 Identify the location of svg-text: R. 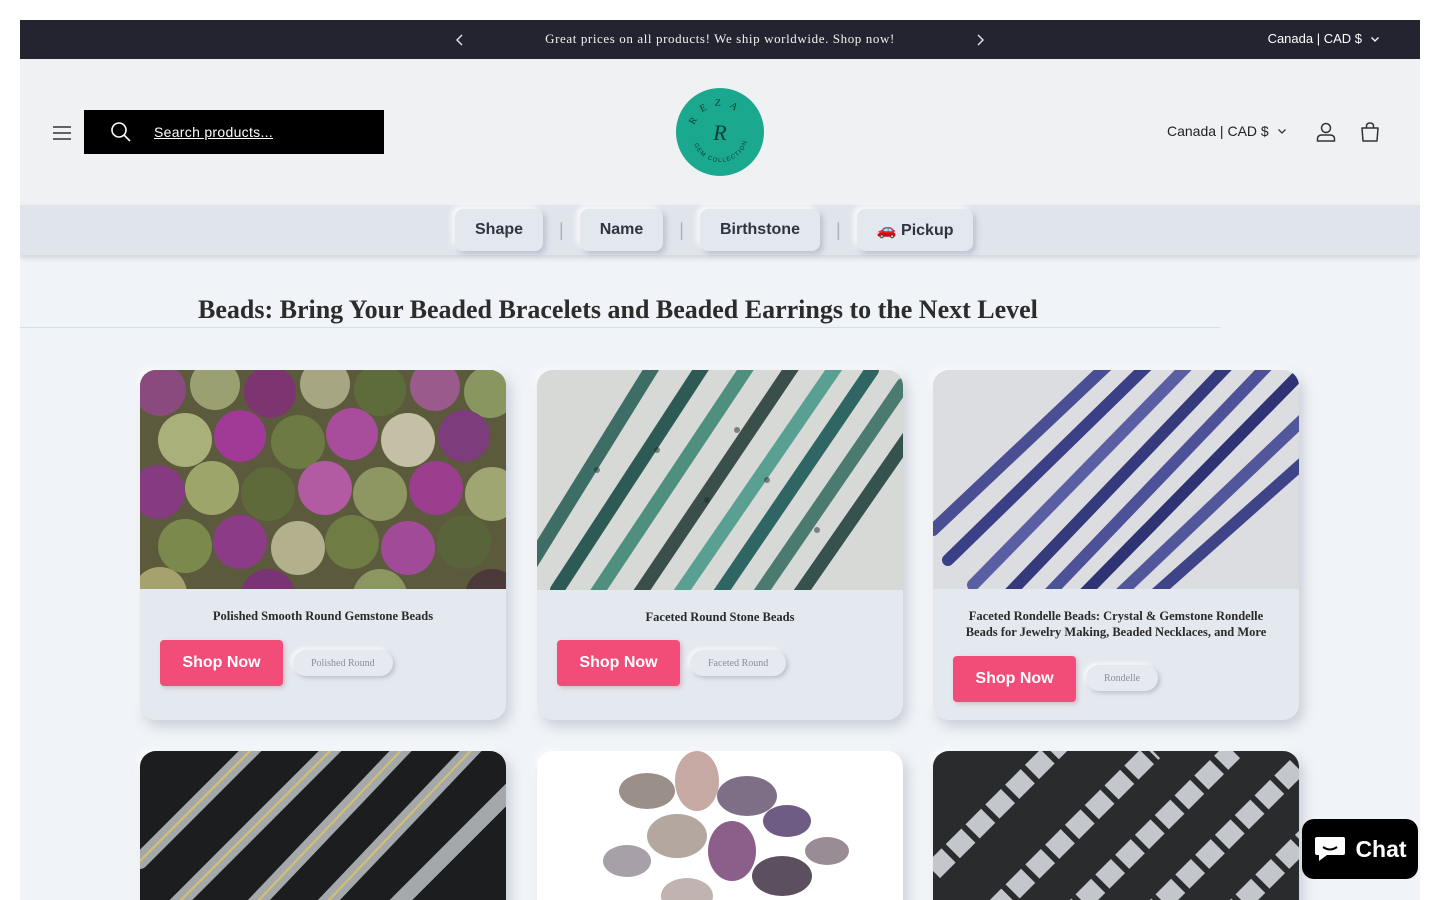
(719, 132).